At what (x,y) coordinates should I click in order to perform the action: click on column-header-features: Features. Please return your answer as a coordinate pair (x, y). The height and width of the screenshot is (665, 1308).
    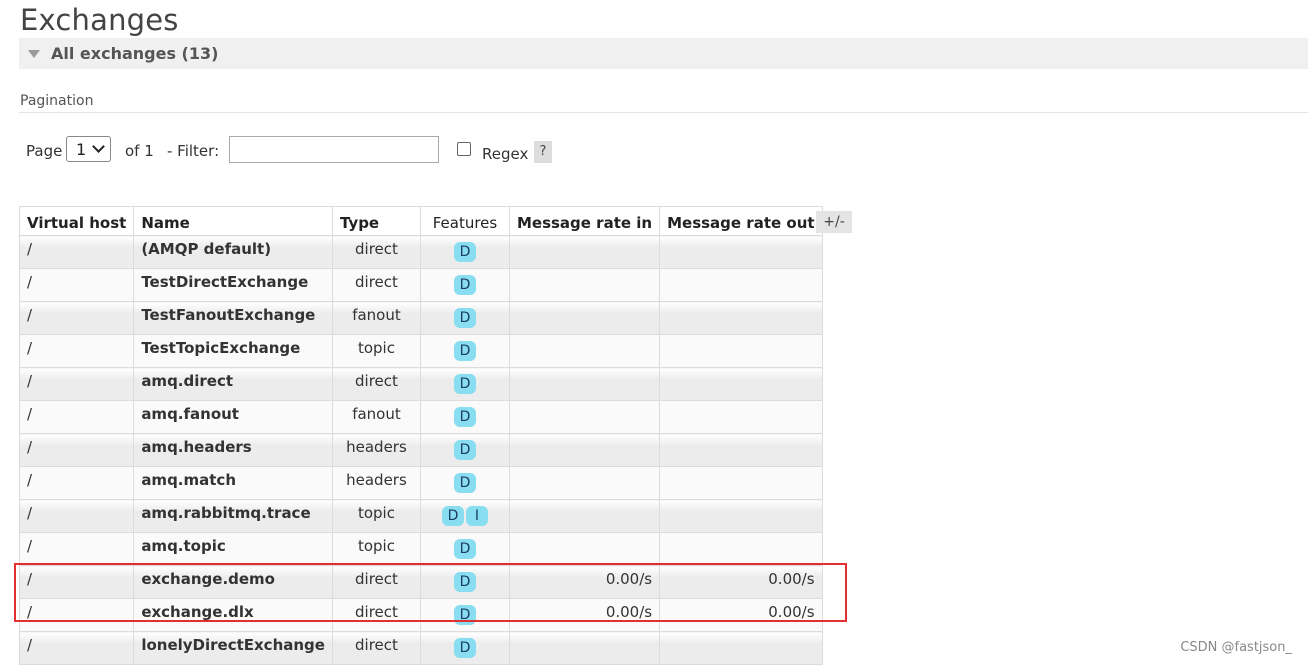
    Looking at the image, I should click on (464, 221).